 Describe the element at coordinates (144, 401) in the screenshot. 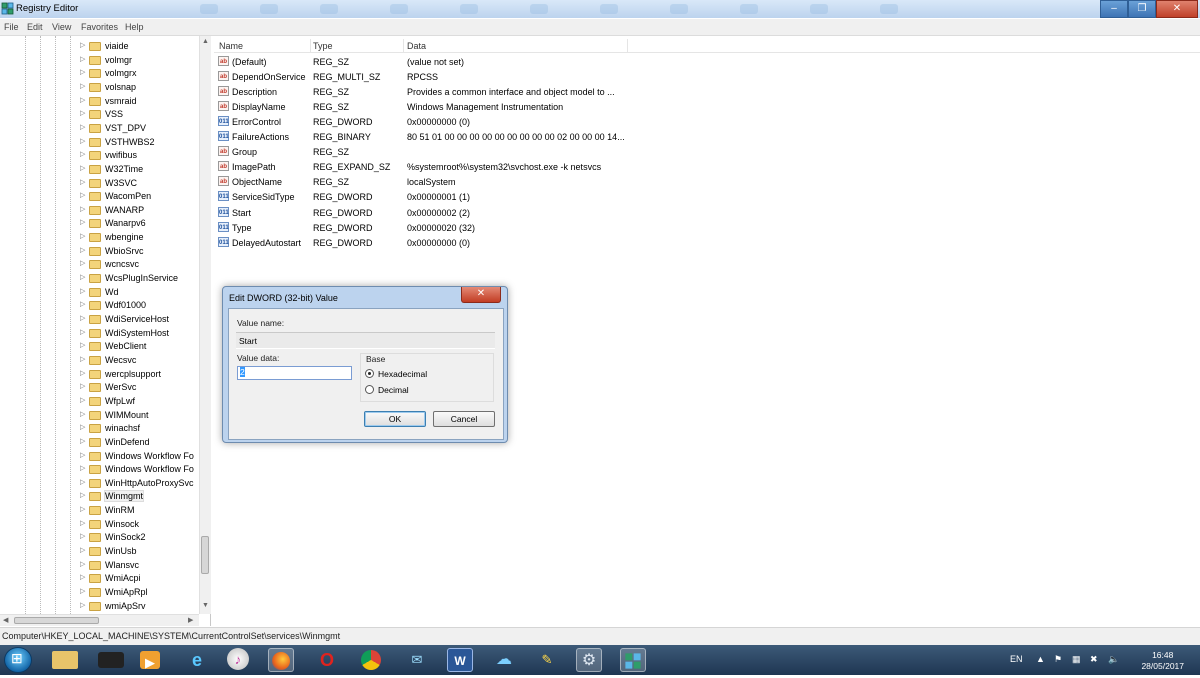

I see `tree-item: ▷ WfpLwf` at that location.